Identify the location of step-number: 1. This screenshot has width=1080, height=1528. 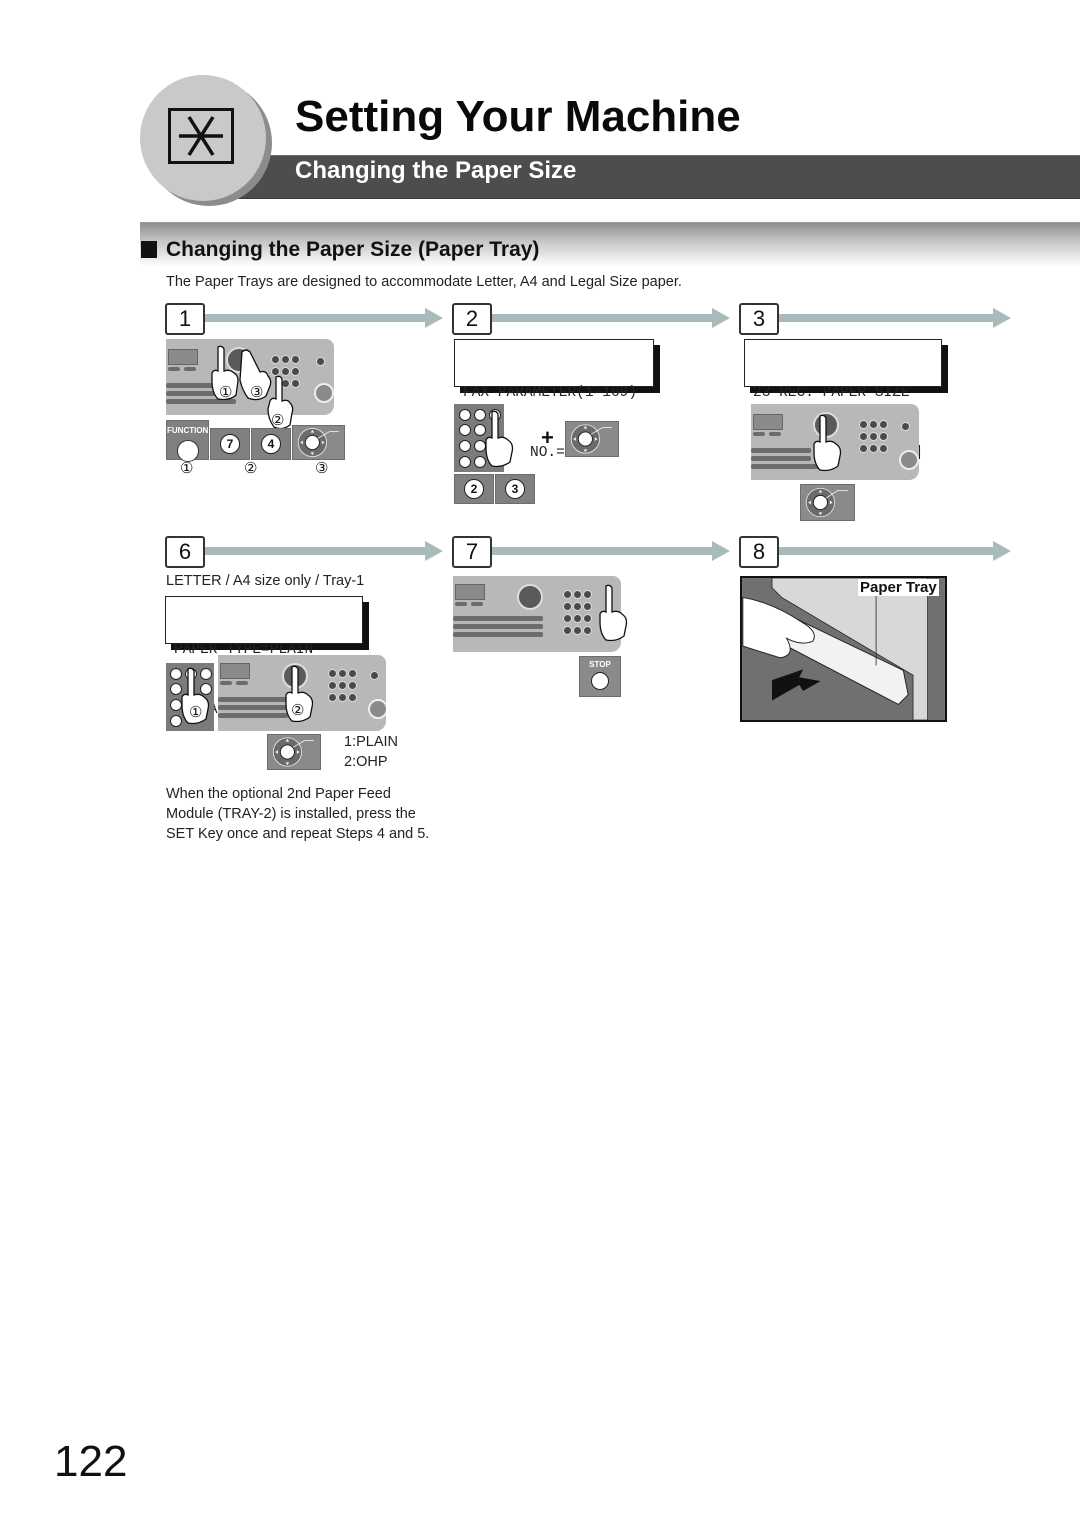
(185, 319).